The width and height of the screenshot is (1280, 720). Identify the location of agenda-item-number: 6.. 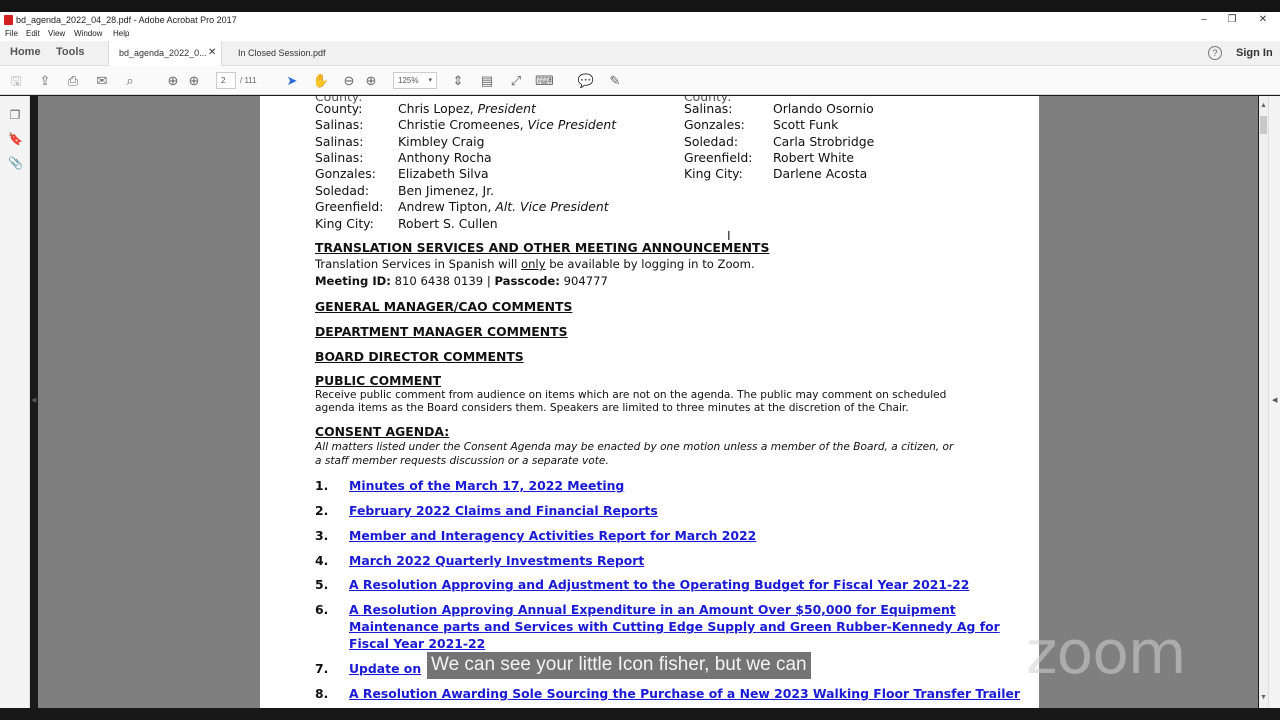
(322, 609).